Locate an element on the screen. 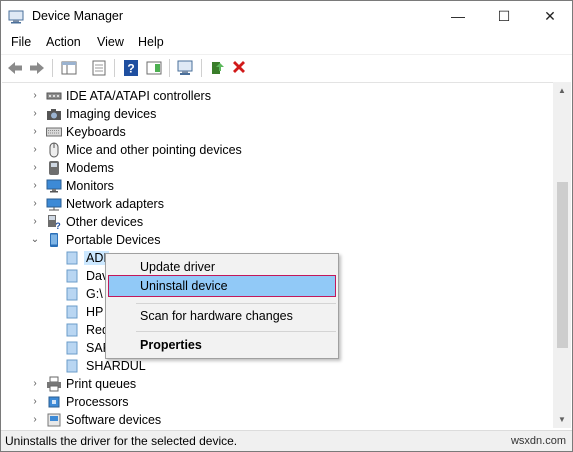 Image resolution: width=573 pixels, height=452 pixels. tree-item-monitors: › Monitors is located at coordinates (272, 186).